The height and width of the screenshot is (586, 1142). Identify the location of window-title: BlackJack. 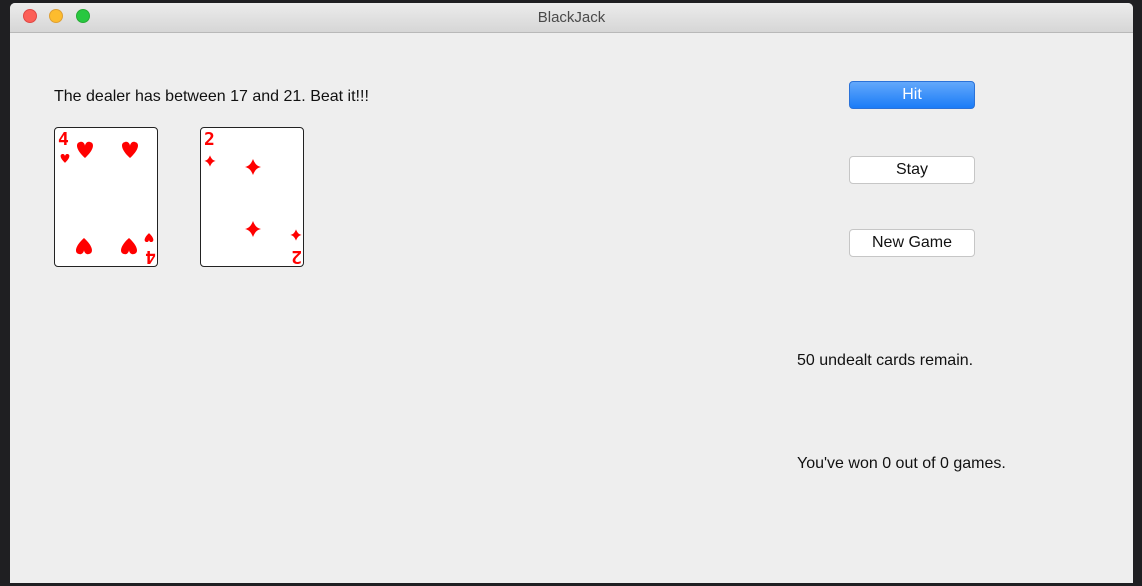
(571, 17).